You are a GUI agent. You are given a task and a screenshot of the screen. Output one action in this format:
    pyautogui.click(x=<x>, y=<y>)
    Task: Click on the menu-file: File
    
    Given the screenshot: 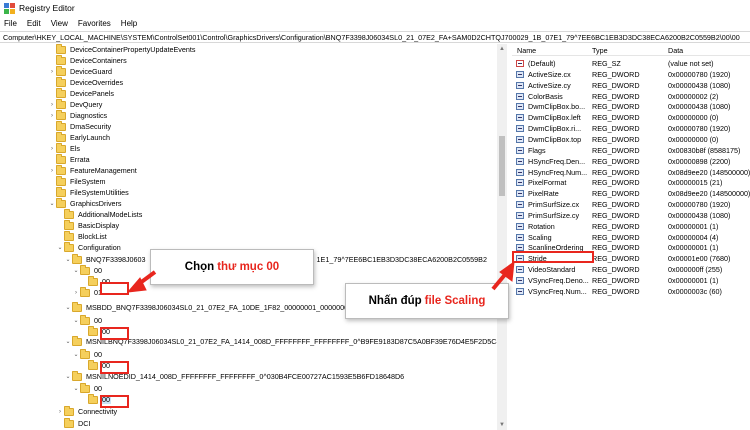 What is the action you would take?
    pyautogui.click(x=10, y=23)
    